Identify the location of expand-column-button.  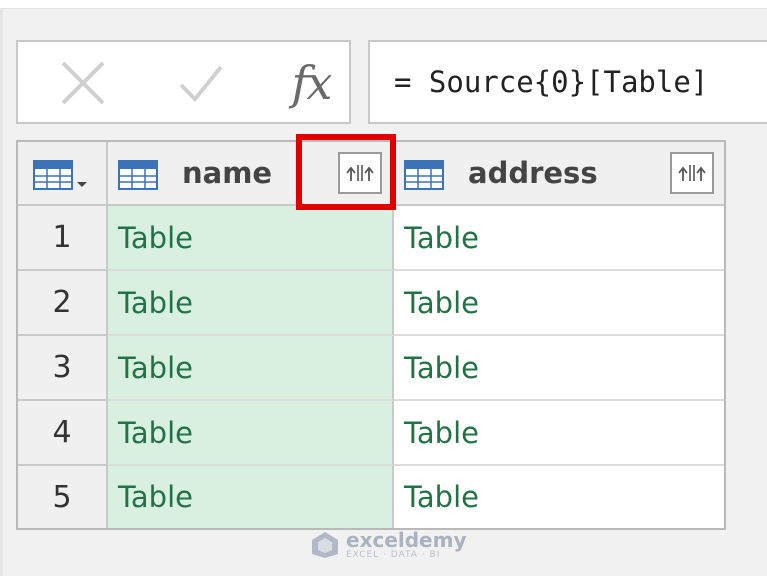
(692, 173).